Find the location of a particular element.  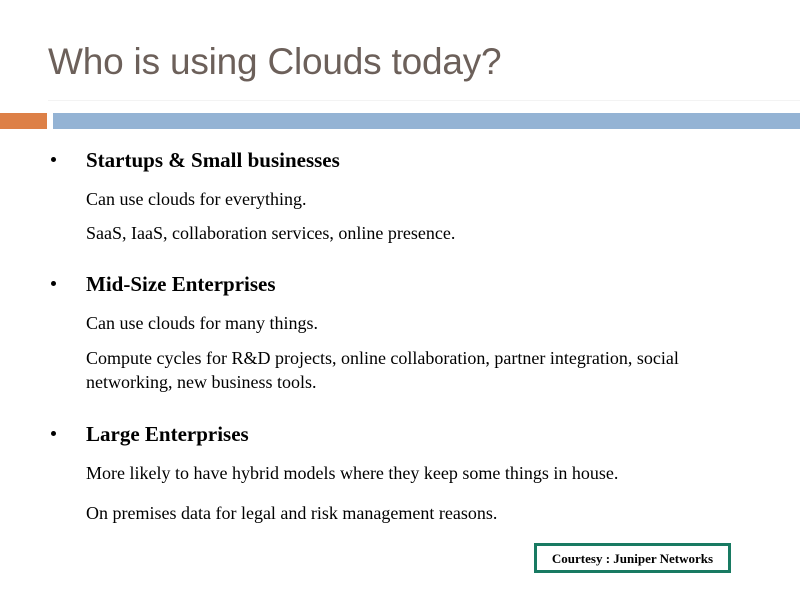

courtesy-credit-label: Courtesy : Juniper Networks is located at coordinates (632, 558).